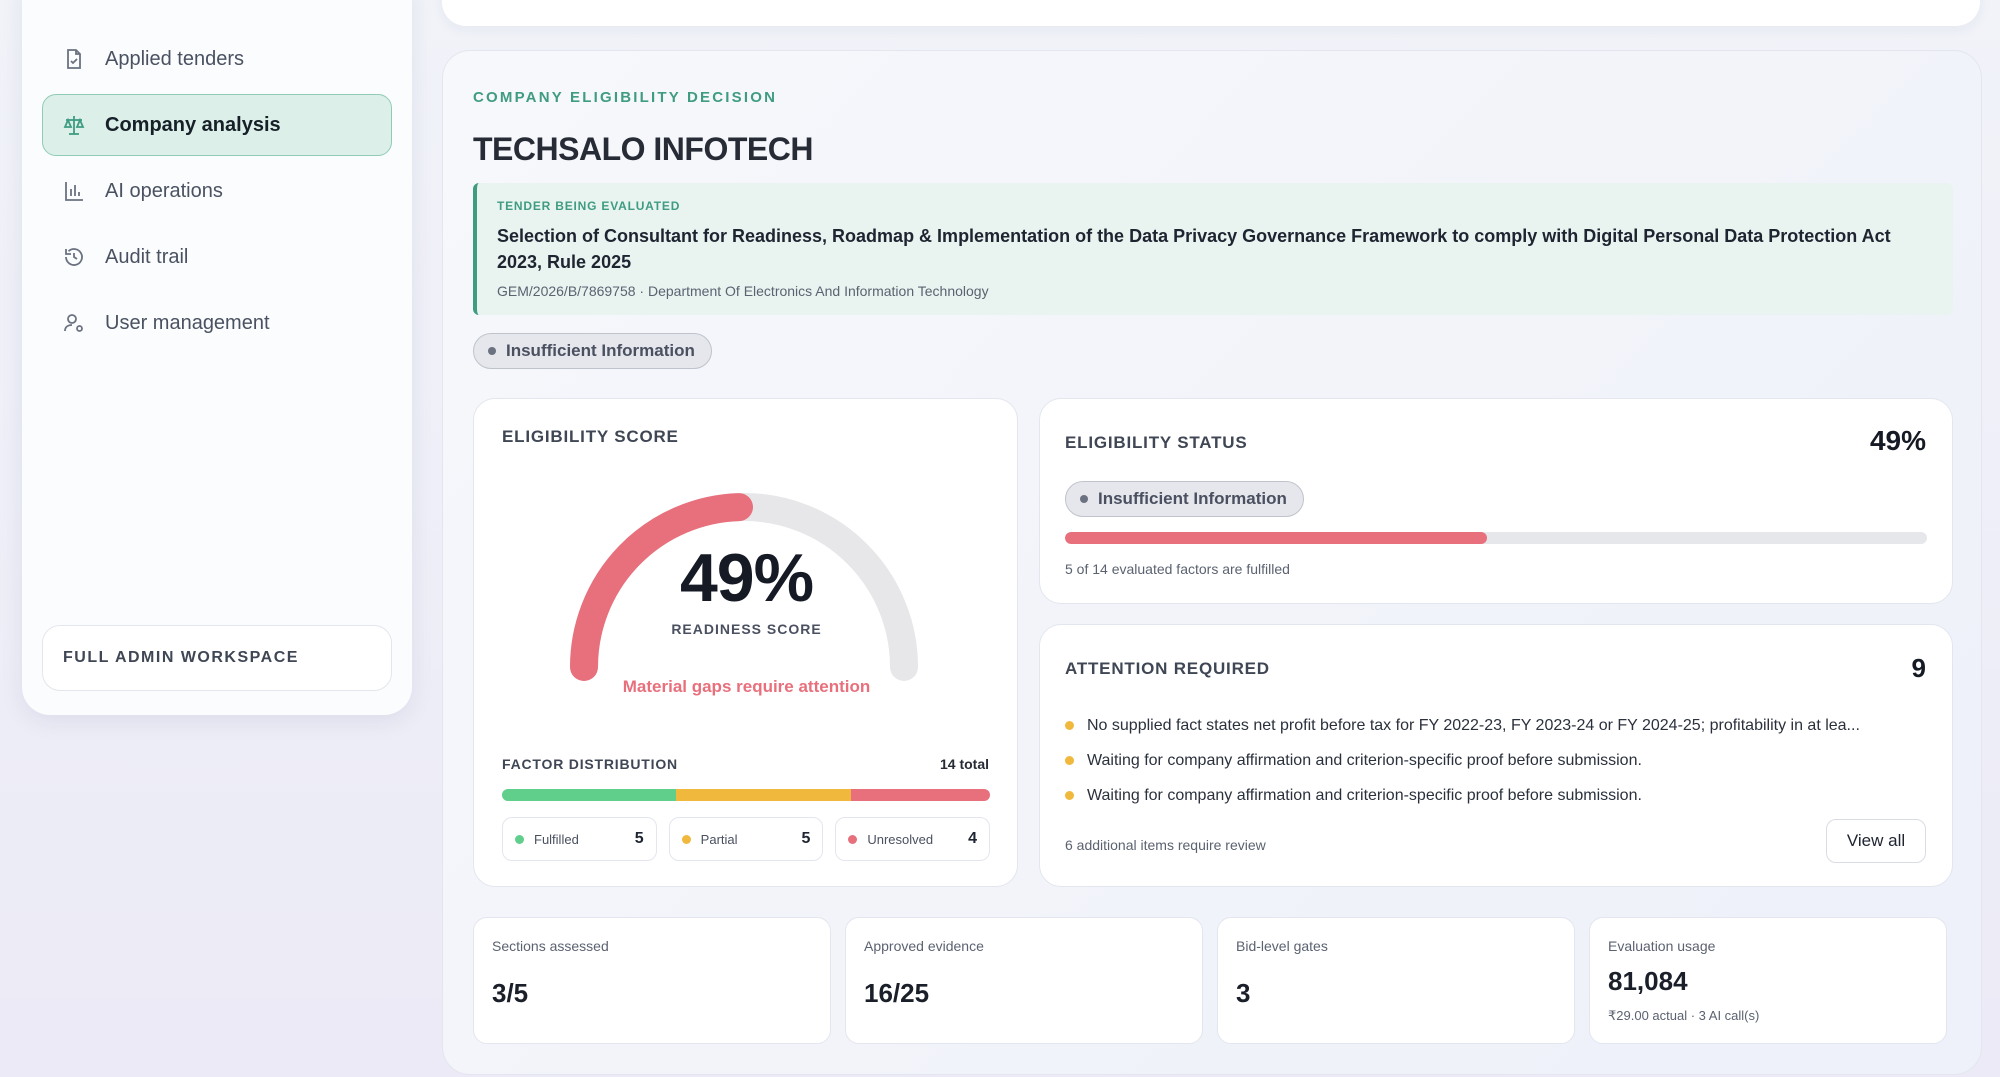 This screenshot has height=1077, width=2000. What do you see at coordinates (746, 686) in the screenshot?
I see `readiness-alert: Material gaps require attention` at bounding box center [746, 686].